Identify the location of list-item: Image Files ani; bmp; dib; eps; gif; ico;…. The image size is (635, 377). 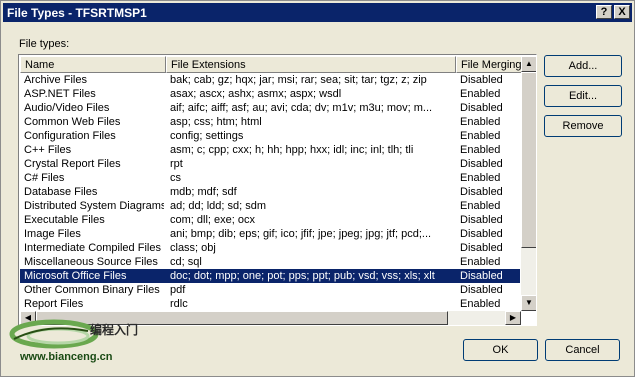
(270, 234).